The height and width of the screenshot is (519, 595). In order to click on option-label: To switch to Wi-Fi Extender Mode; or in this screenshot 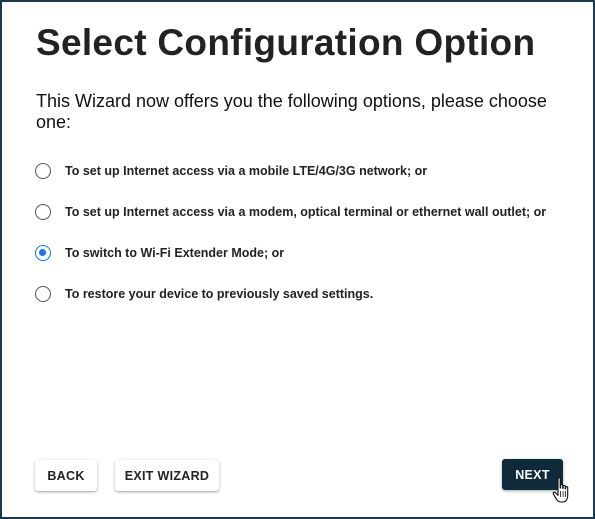, I will do `click(175, 253)`.